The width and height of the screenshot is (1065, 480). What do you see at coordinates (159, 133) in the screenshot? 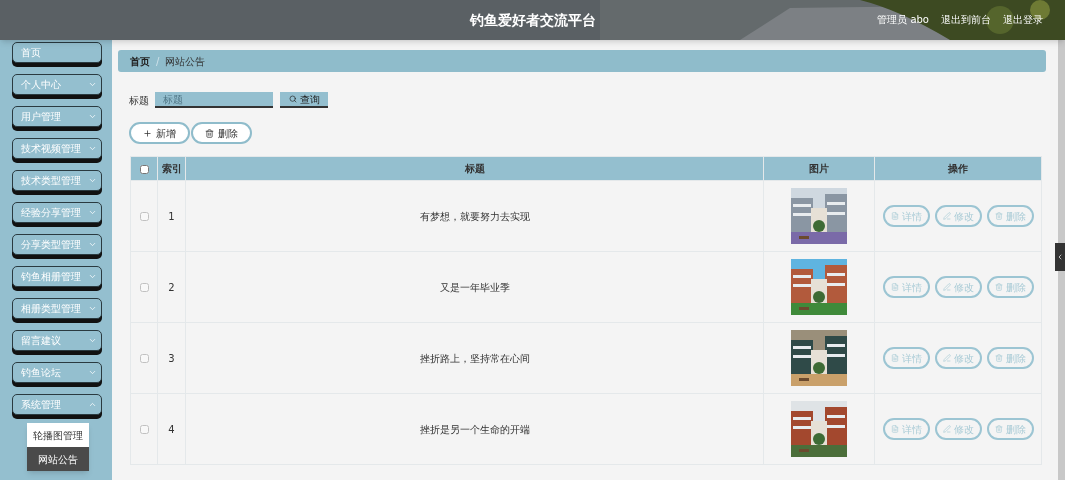
I see `add-button: 新增` at bounding box center [159, 133].